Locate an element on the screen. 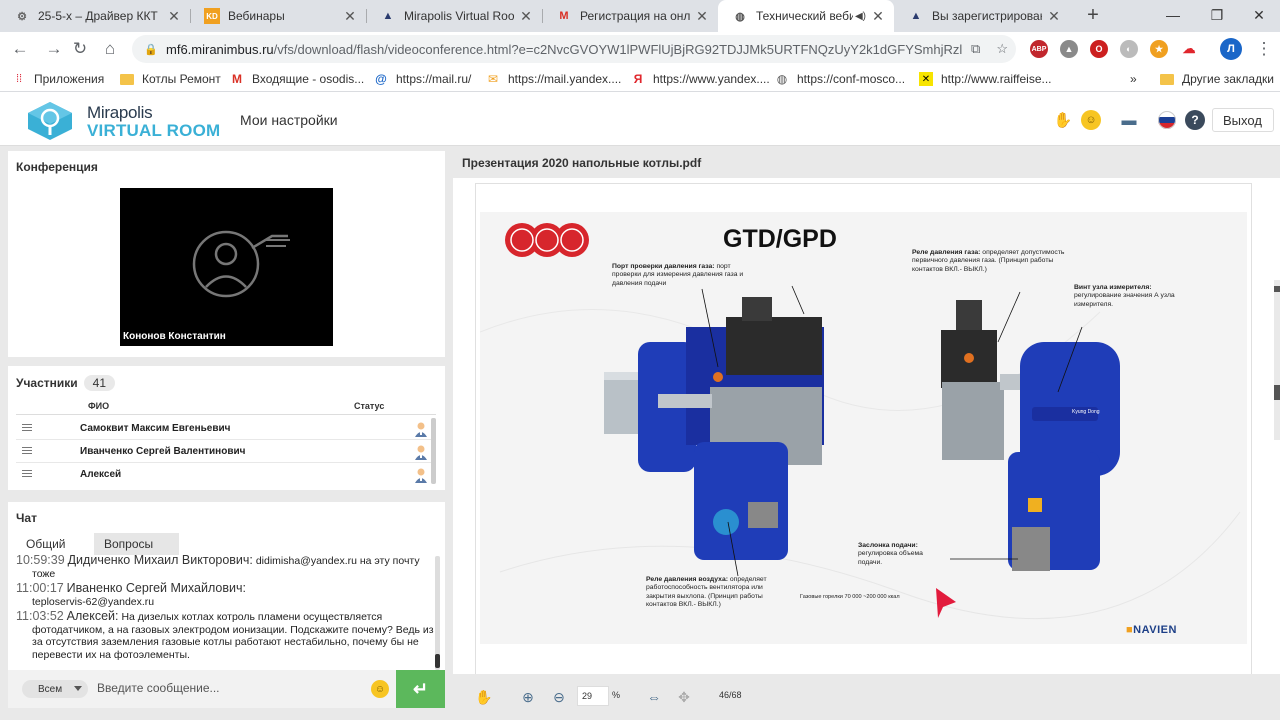 The width and height of the screenshot is (1280, 720). user-avatar-placeholder-icon is located at coordinates (241, 264).